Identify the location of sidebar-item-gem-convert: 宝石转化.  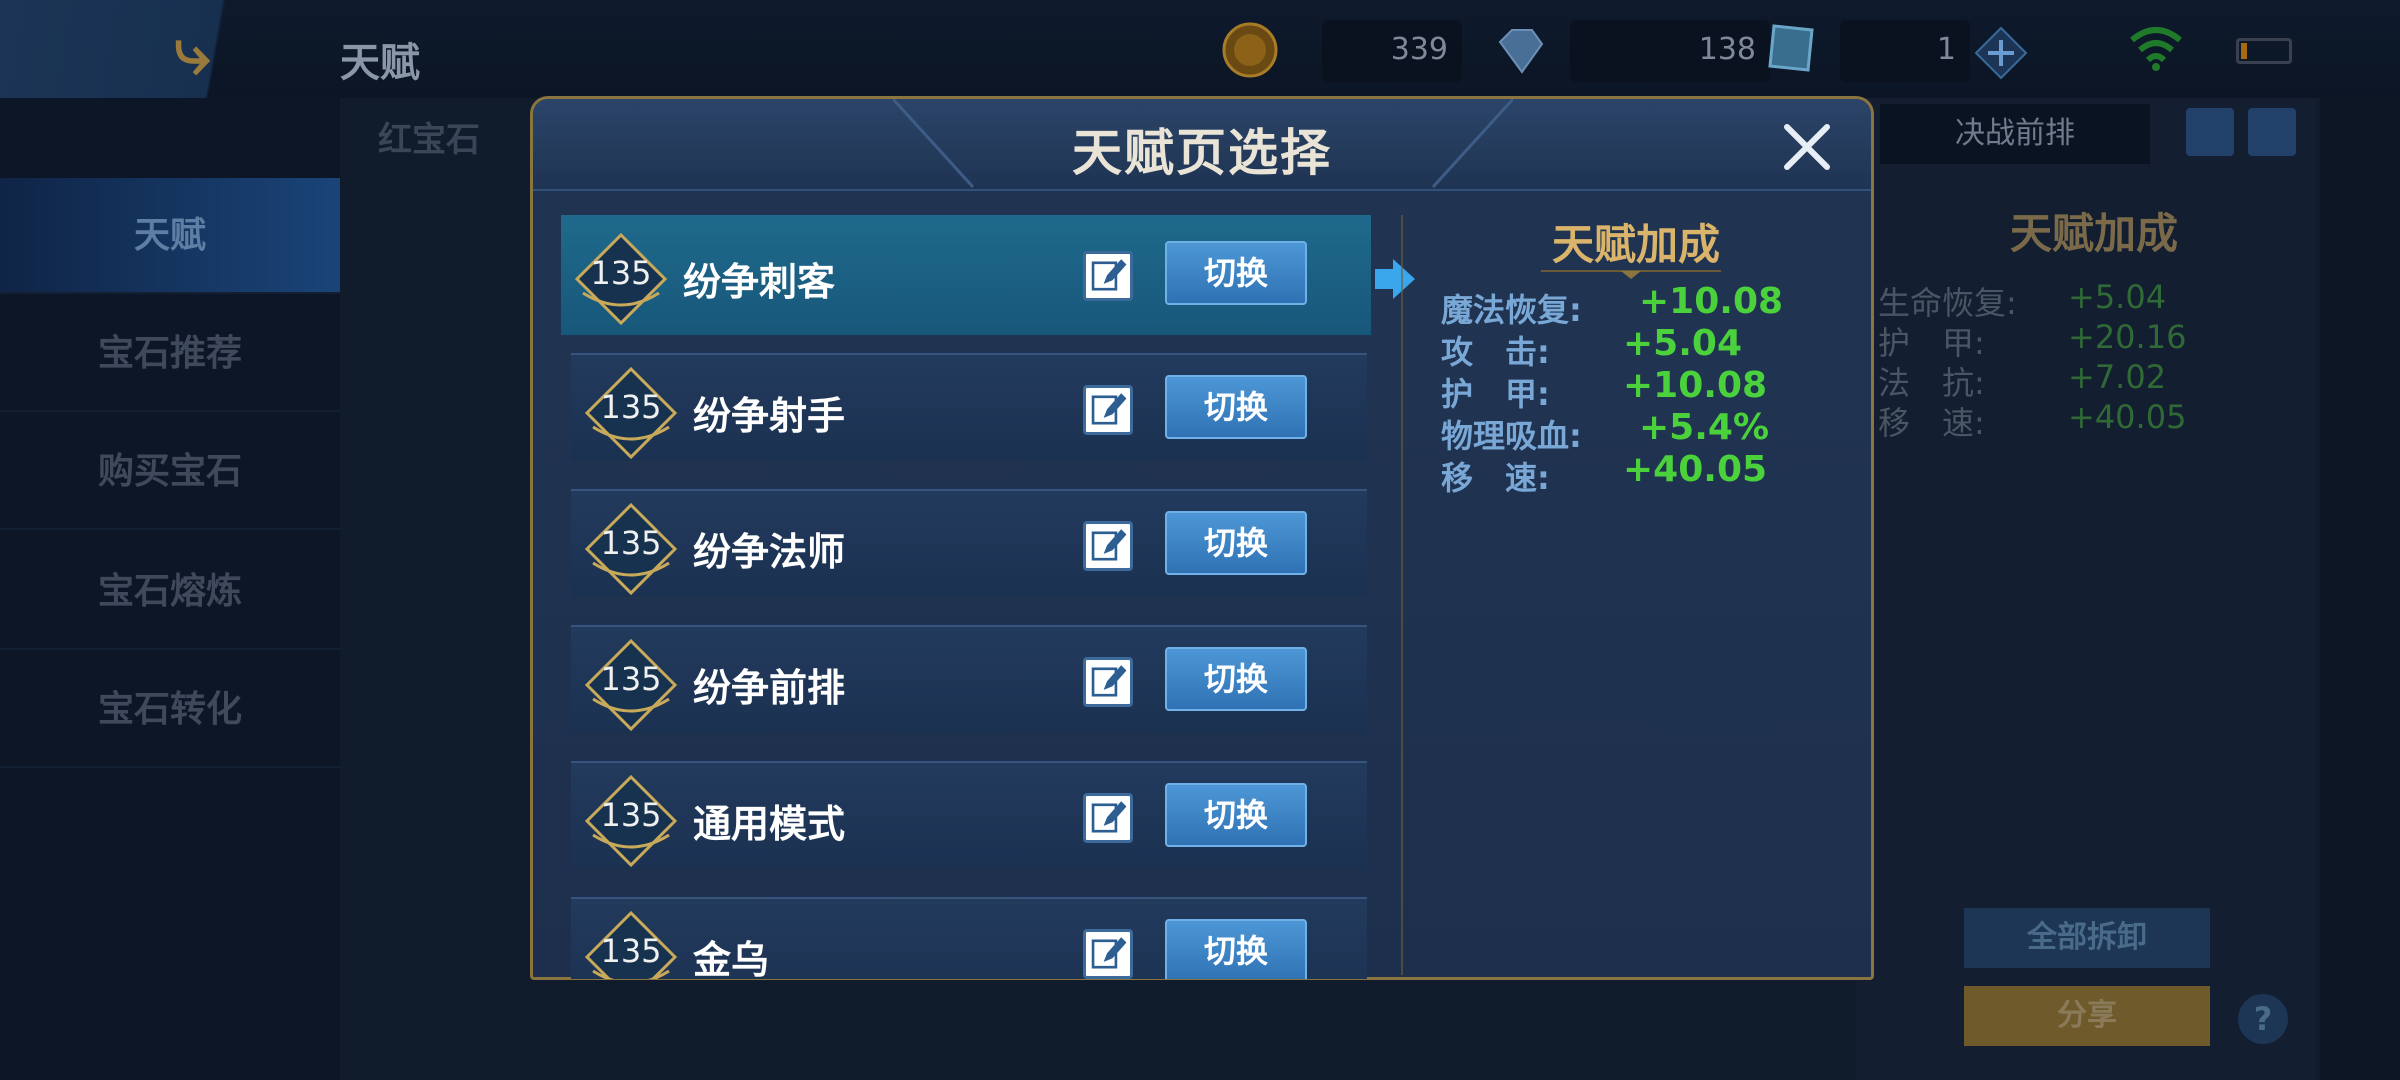
(170, 710).